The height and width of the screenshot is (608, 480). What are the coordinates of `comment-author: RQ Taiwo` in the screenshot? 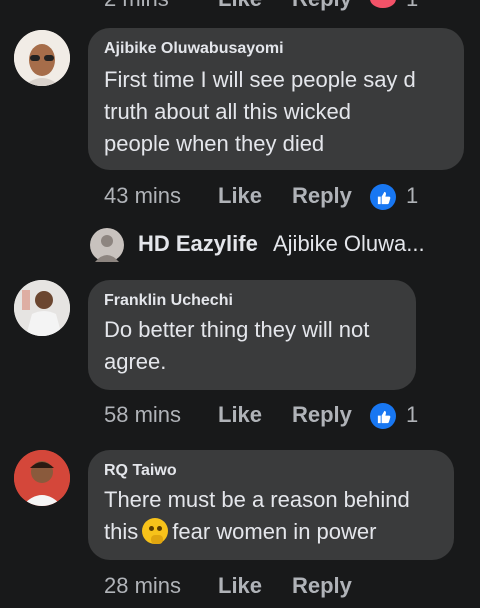 It's located at (140, 471).